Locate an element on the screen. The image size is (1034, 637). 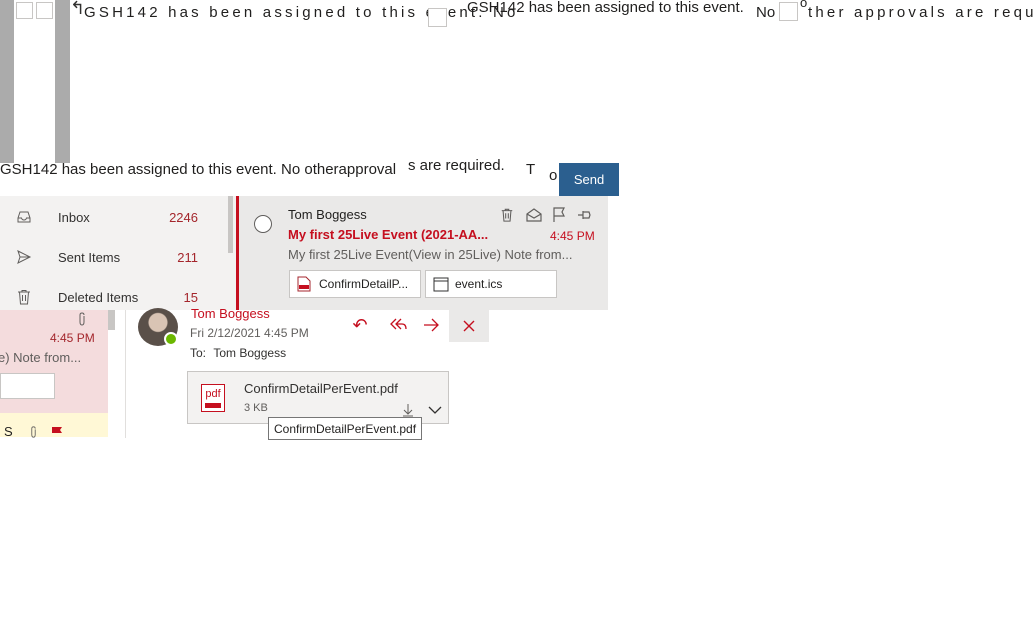
message-list-item: S is located at coordinates (54, 426).